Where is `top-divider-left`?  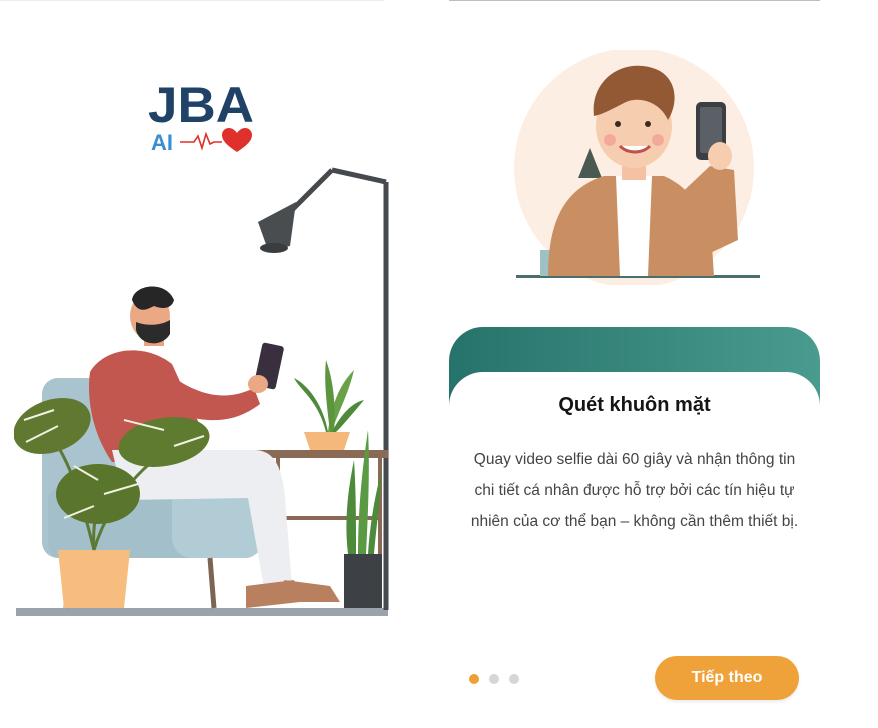 top-divider-left is located at coordinates (192, 0).